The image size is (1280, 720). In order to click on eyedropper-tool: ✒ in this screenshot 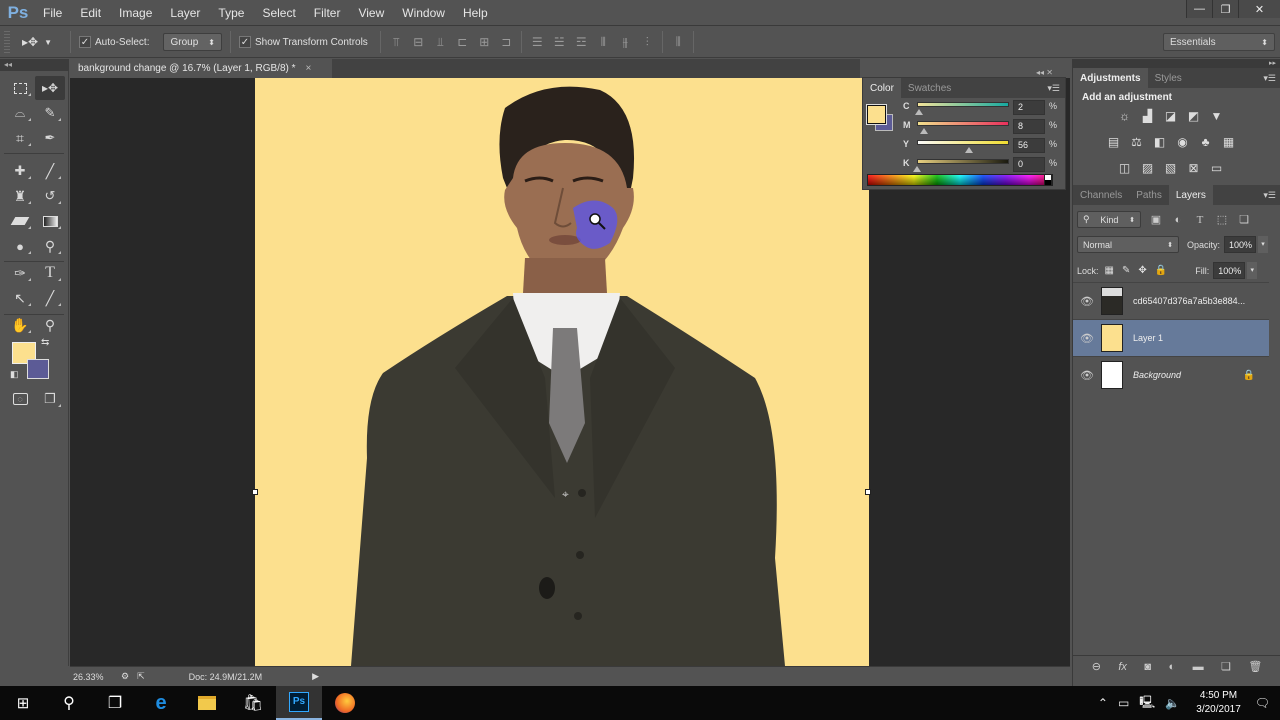, I will do `click(50, 138)`.